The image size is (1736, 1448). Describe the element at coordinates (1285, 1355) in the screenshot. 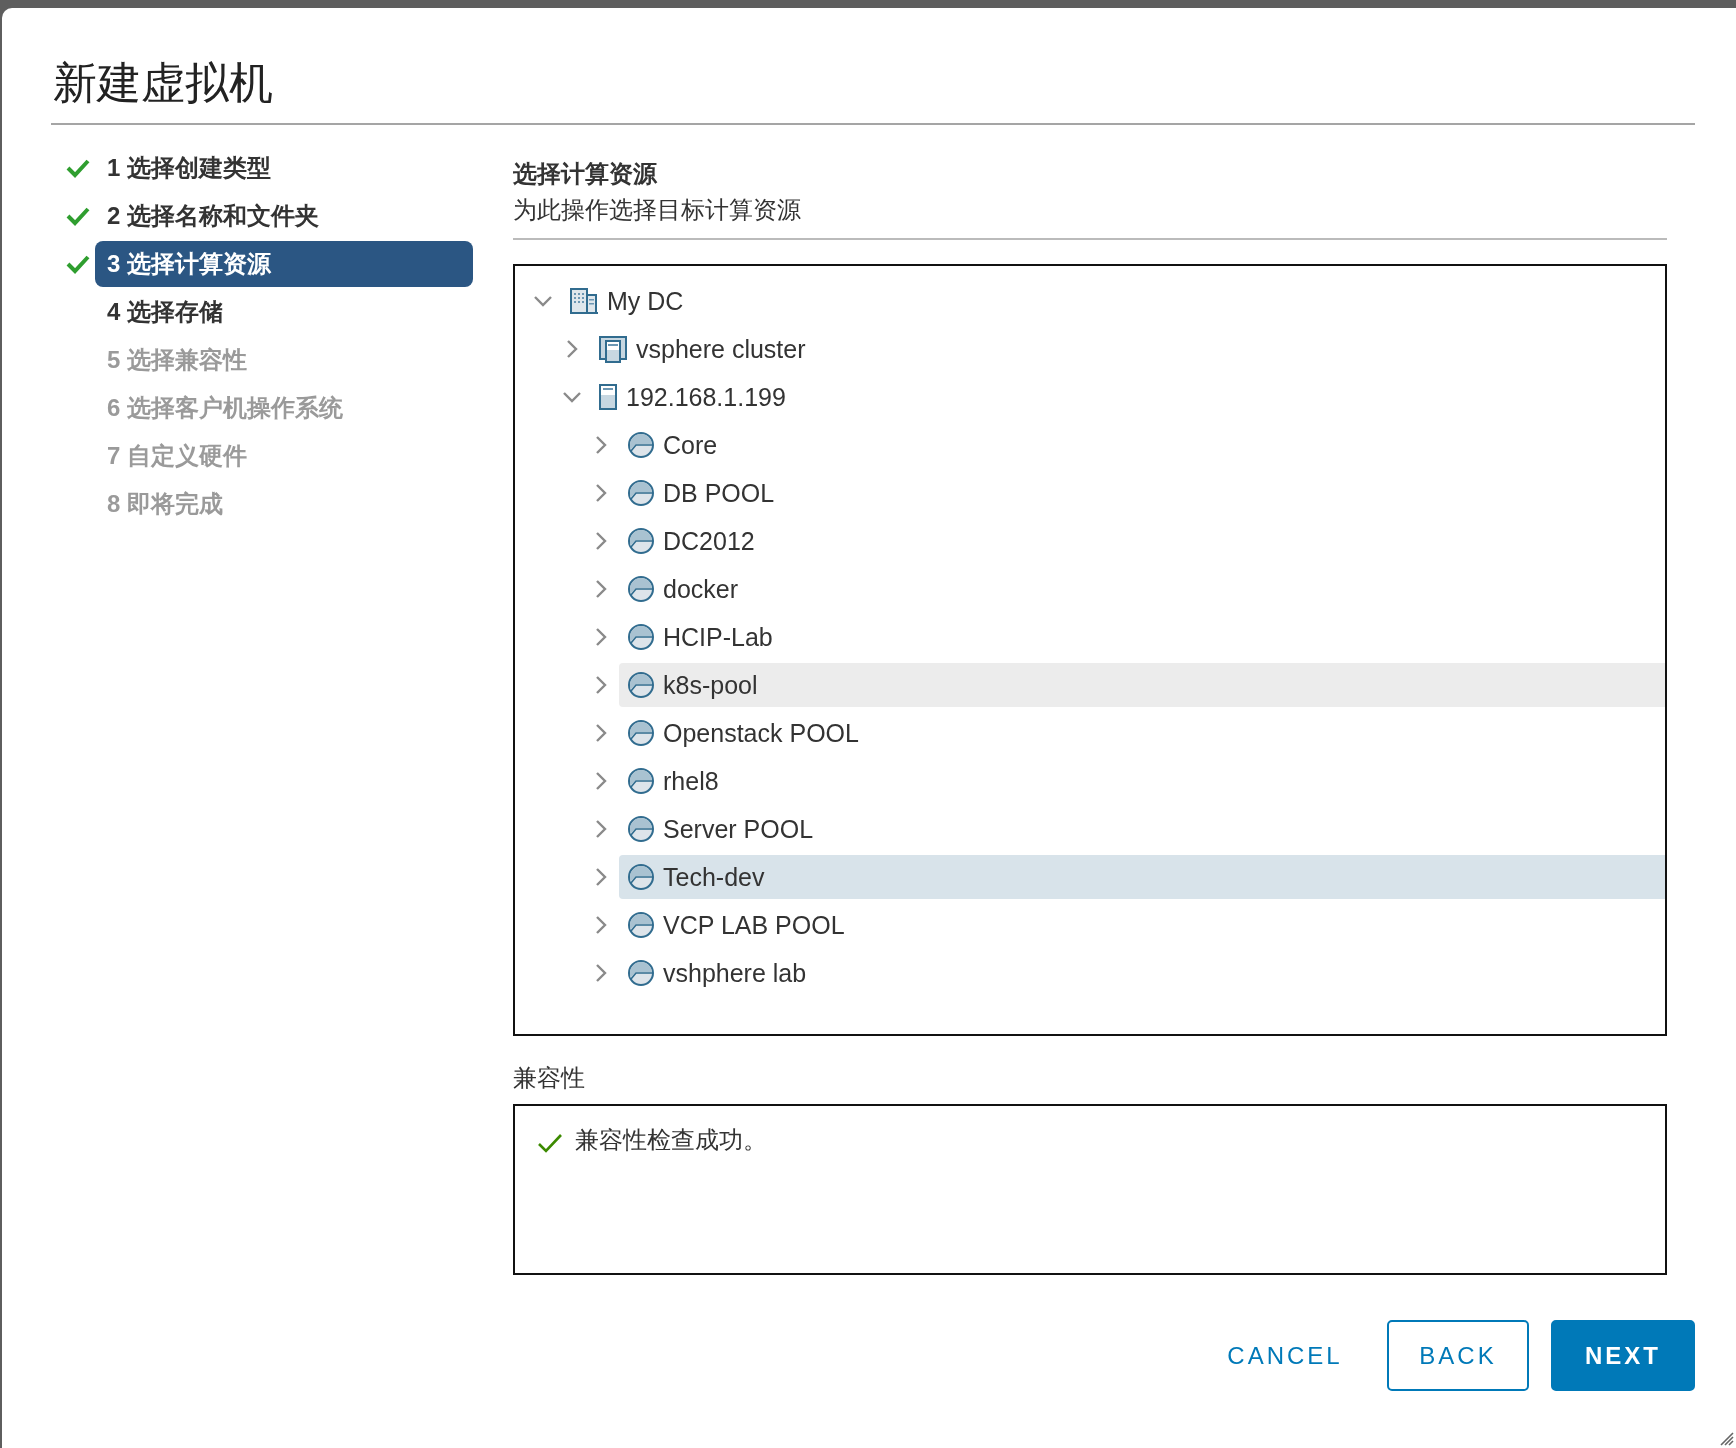

I see `cancel-button: CANCEL` at that location.